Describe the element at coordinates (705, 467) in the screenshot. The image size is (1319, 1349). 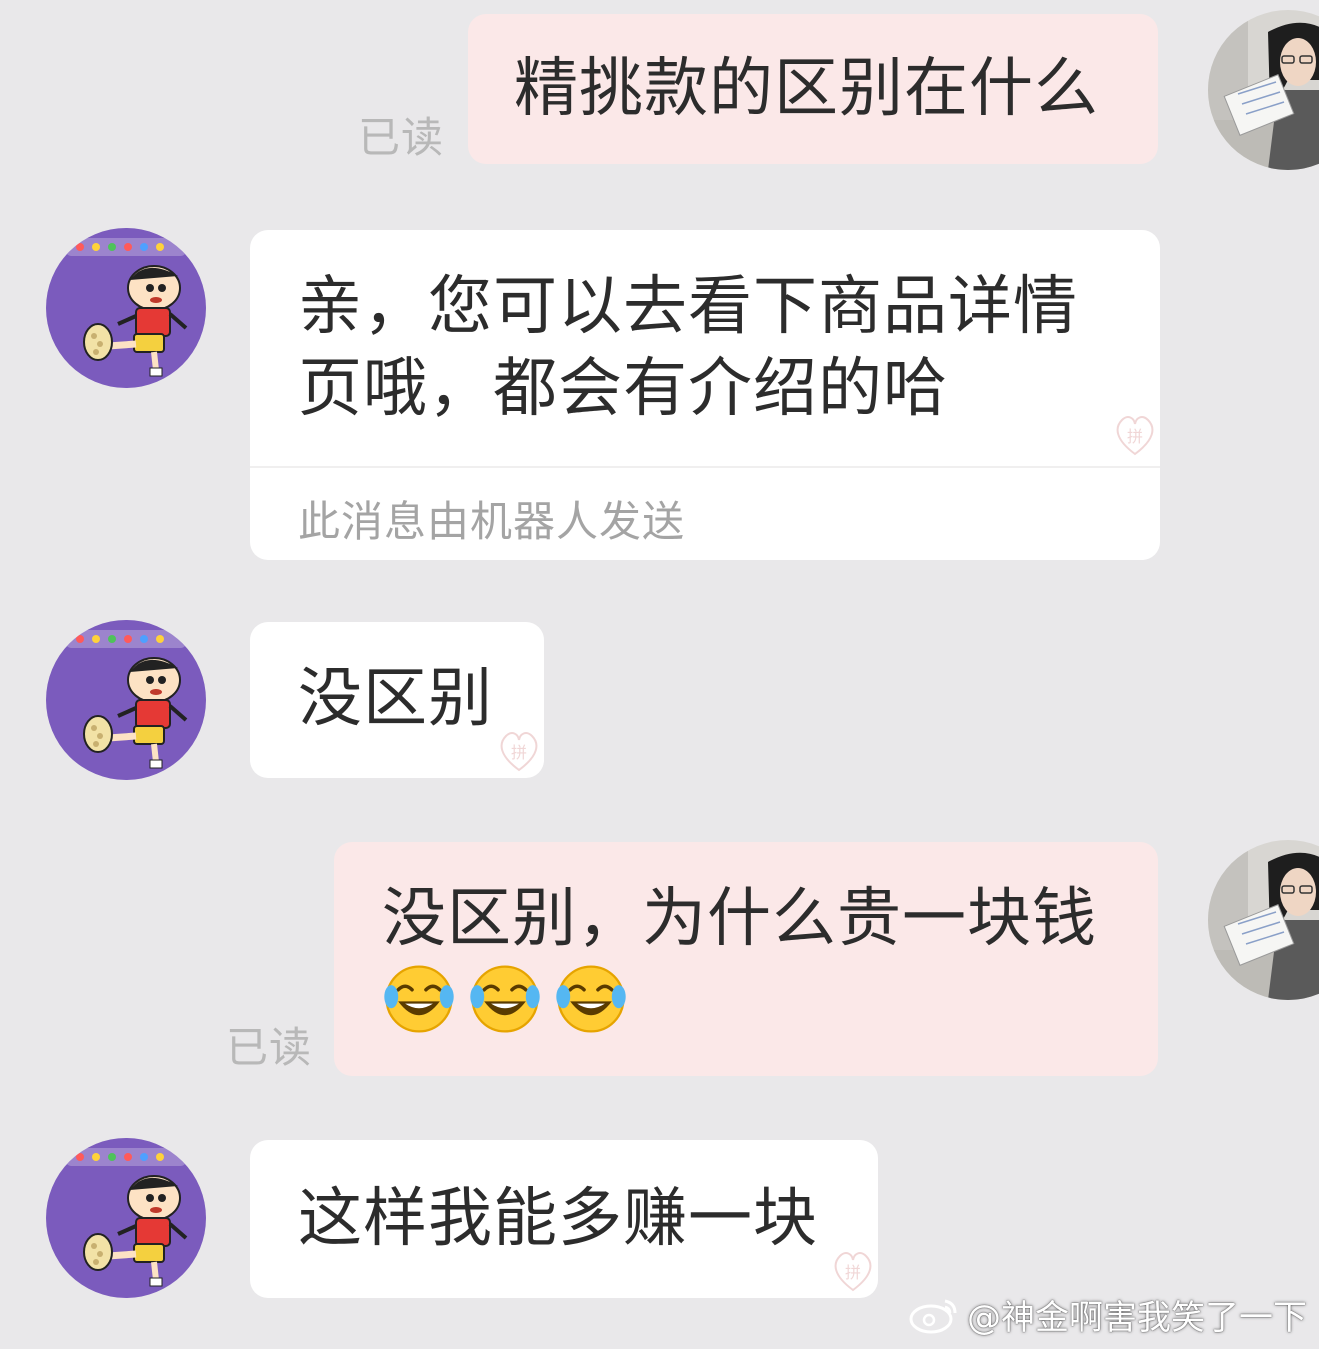
I see `divider` at that location.